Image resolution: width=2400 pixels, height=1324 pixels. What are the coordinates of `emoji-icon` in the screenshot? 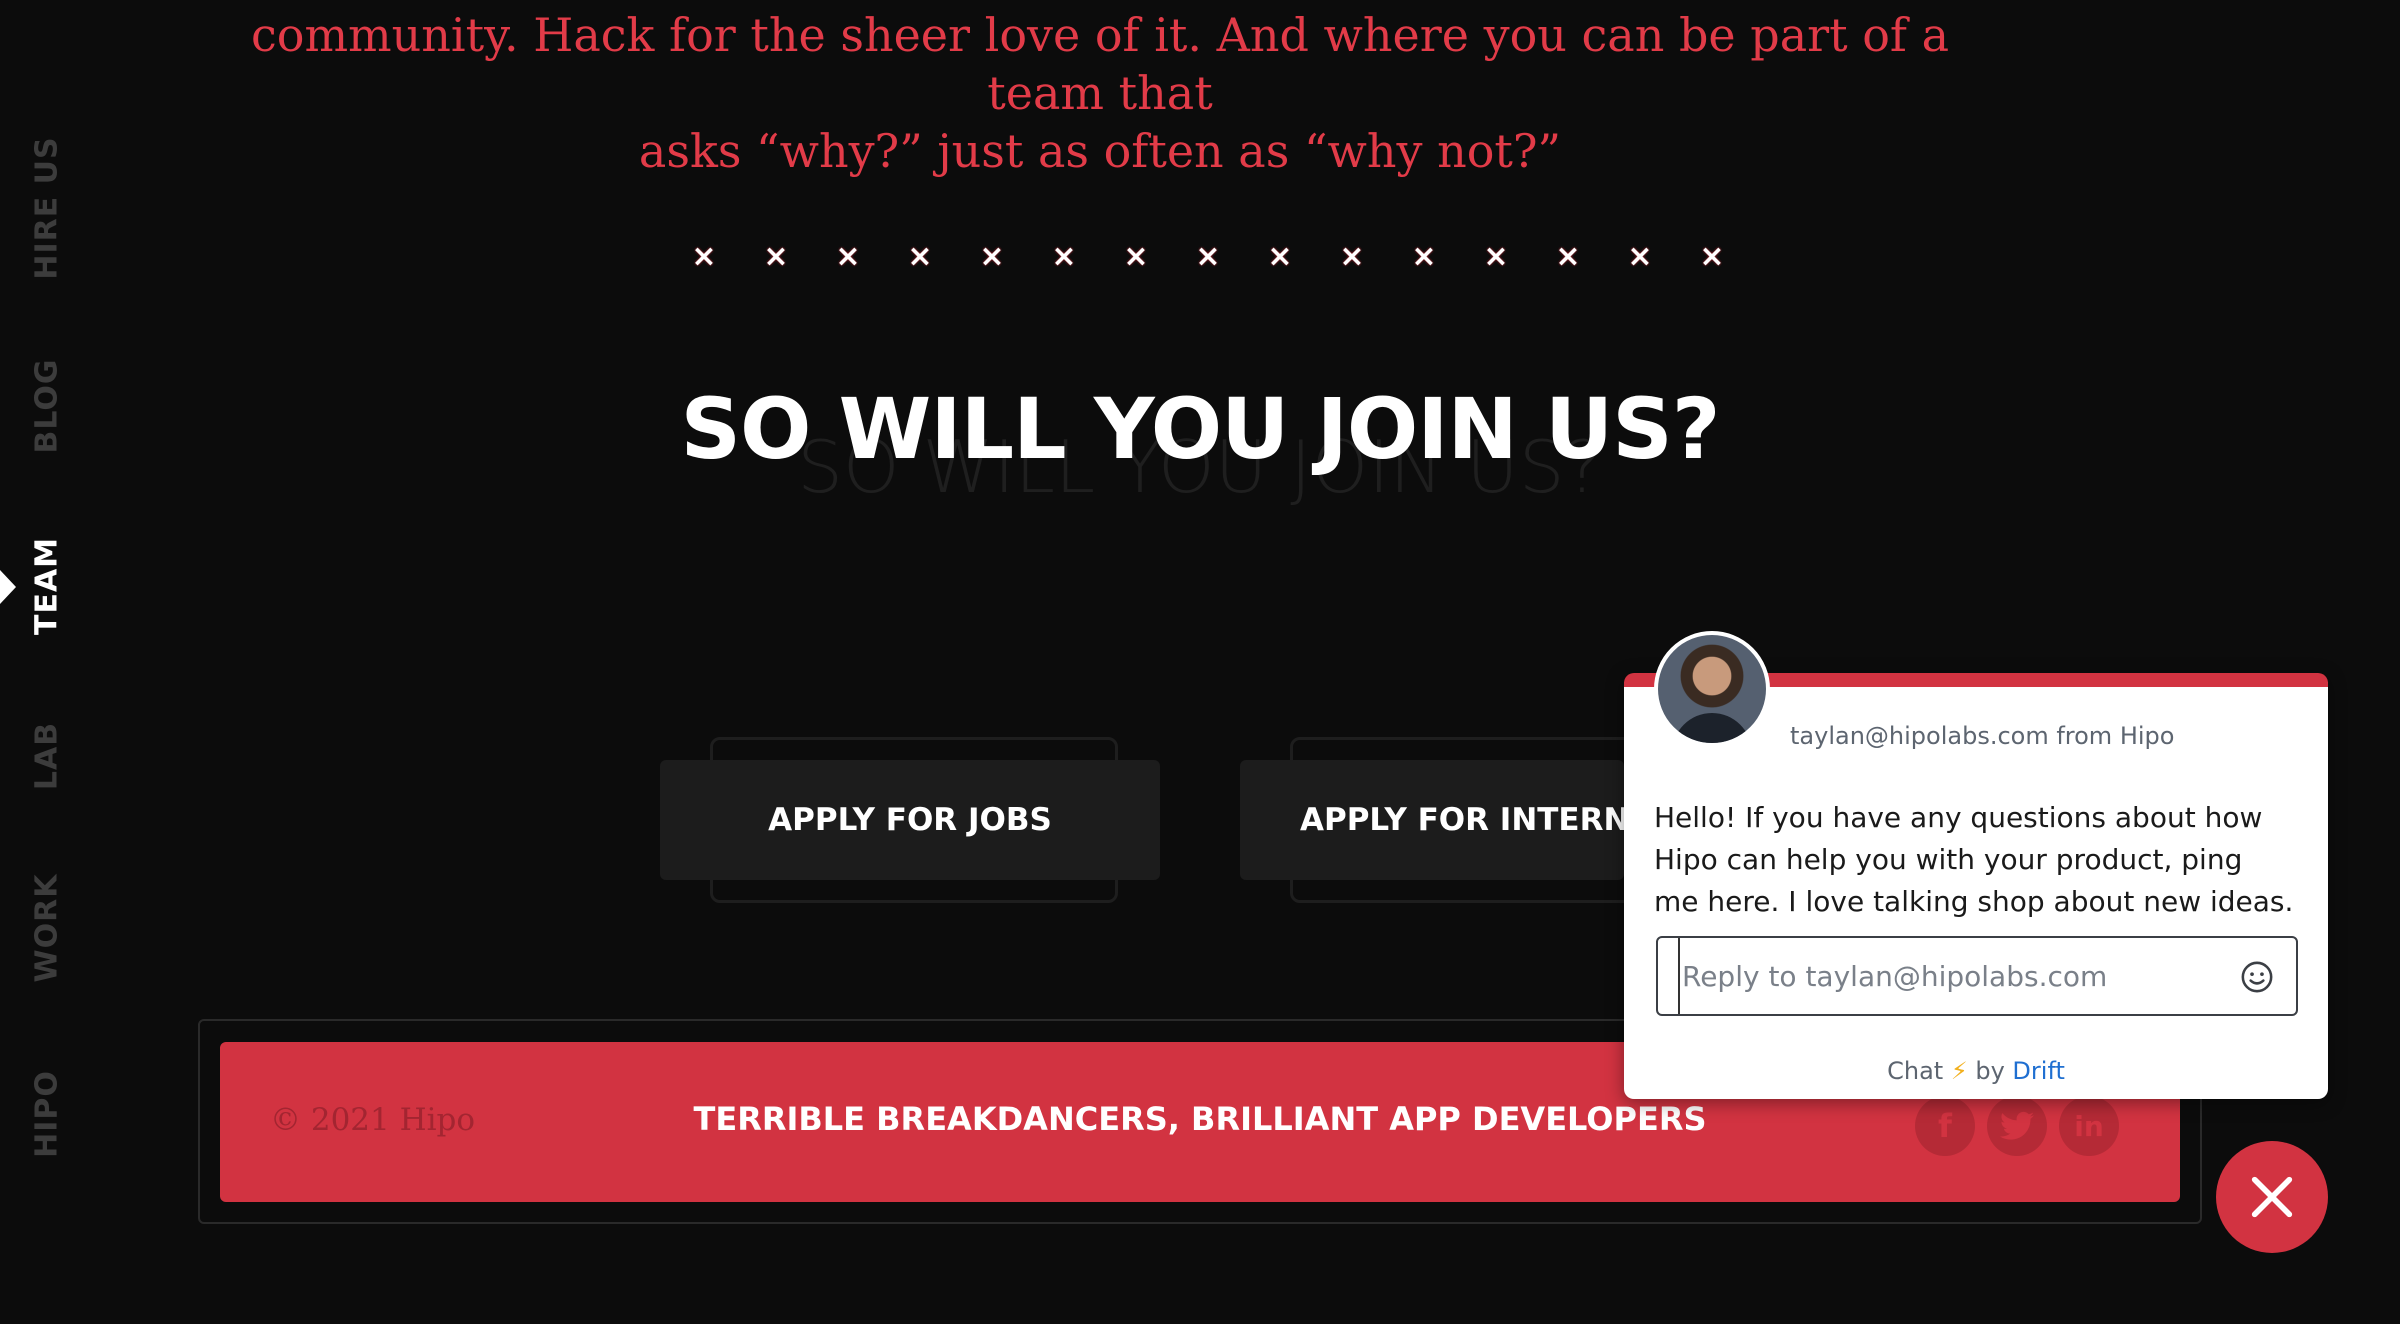 It's located at (2257, 977).